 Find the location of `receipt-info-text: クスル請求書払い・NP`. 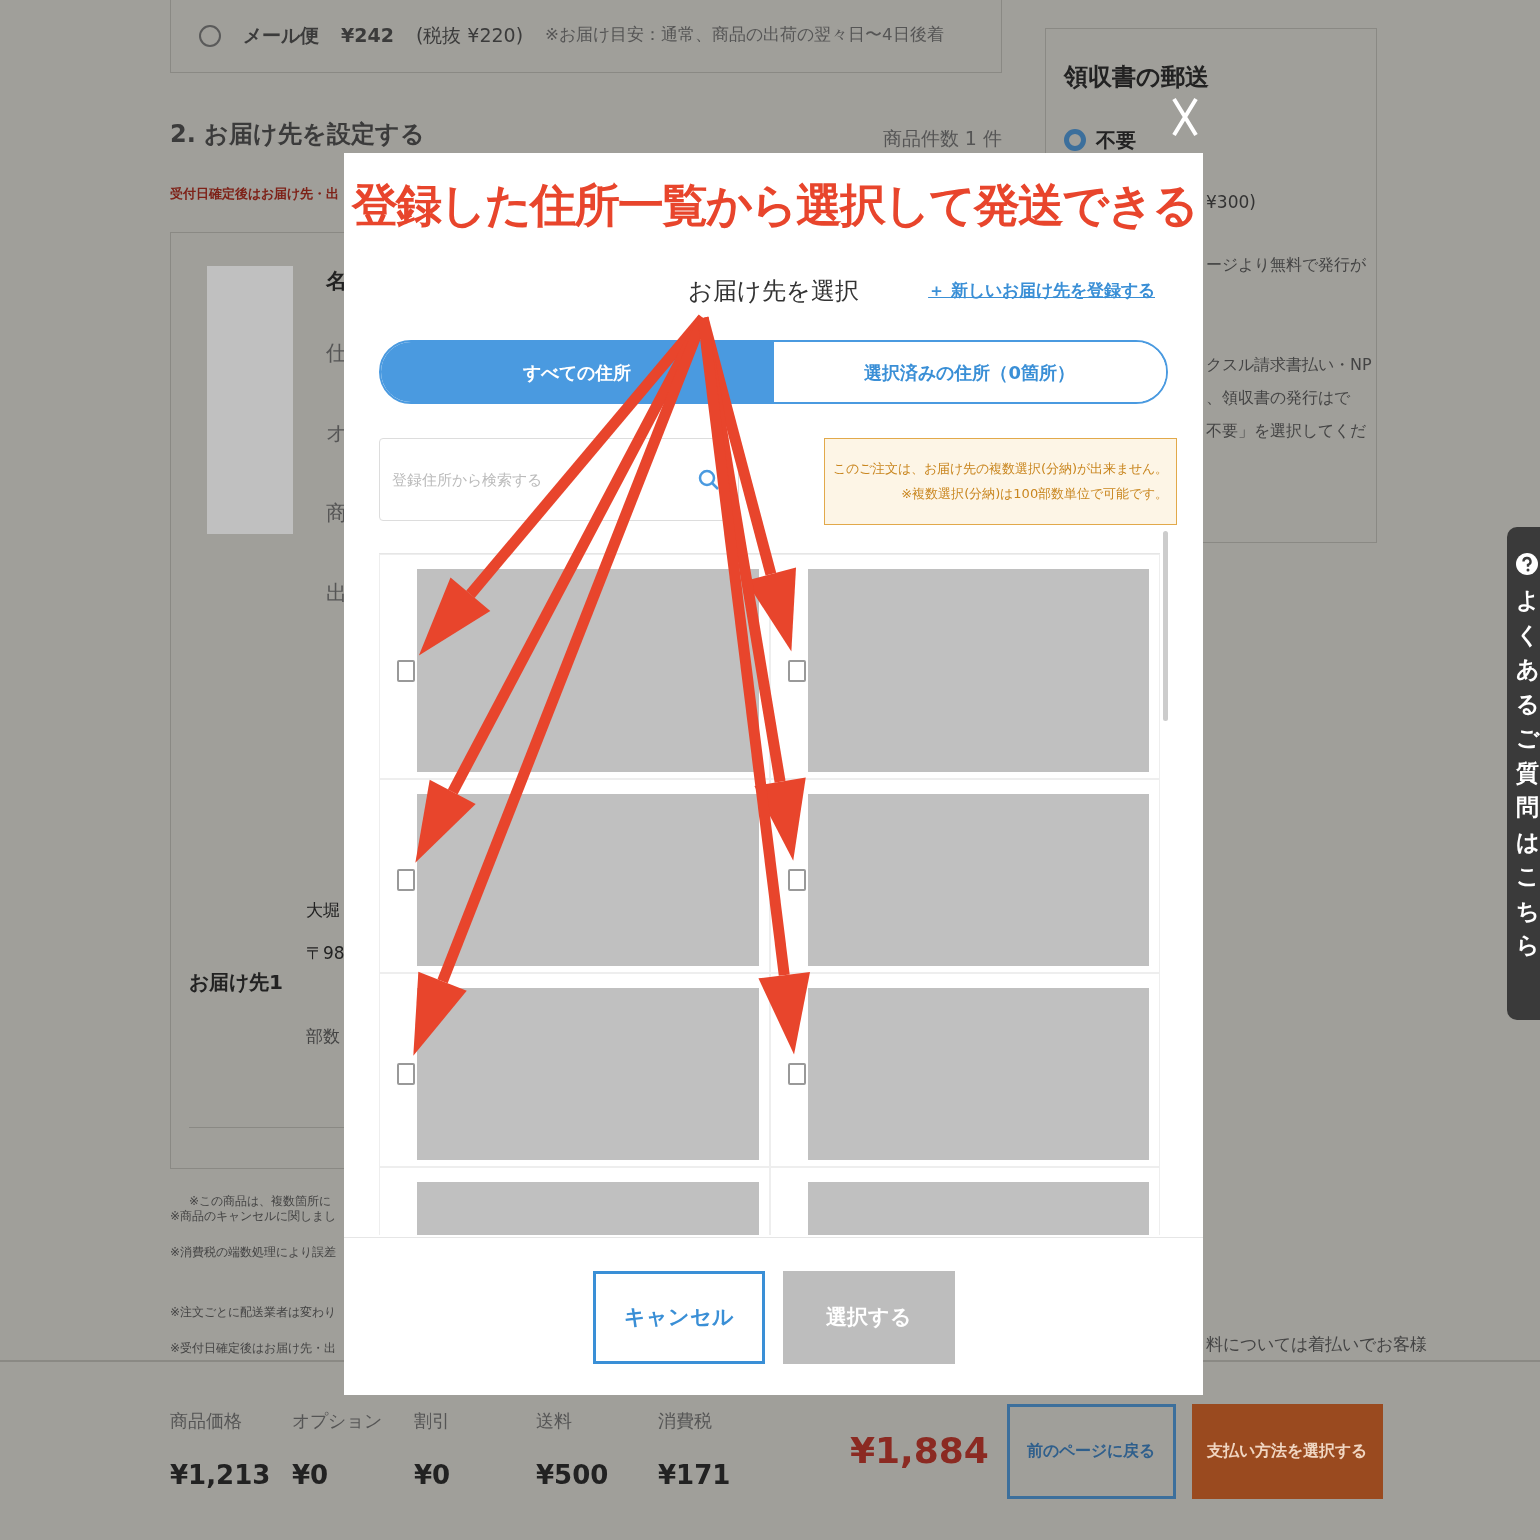

receipt-info-text: クスル請求書払い・NP is located at coordinates (1289, 364).